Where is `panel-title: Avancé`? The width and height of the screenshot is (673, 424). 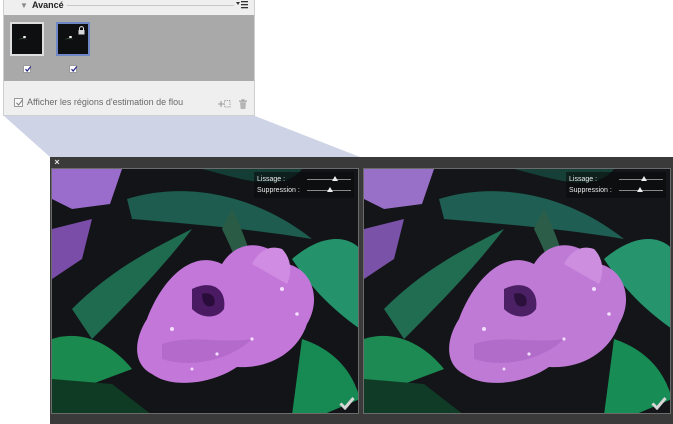
panel-title: Avancé is located at coordinates (49, 5).